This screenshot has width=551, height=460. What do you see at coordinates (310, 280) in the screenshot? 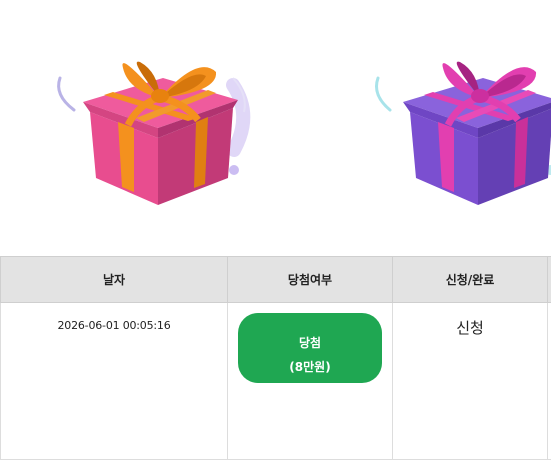
I see `header-result: 당첨여부` at bounding box center [310, 280].